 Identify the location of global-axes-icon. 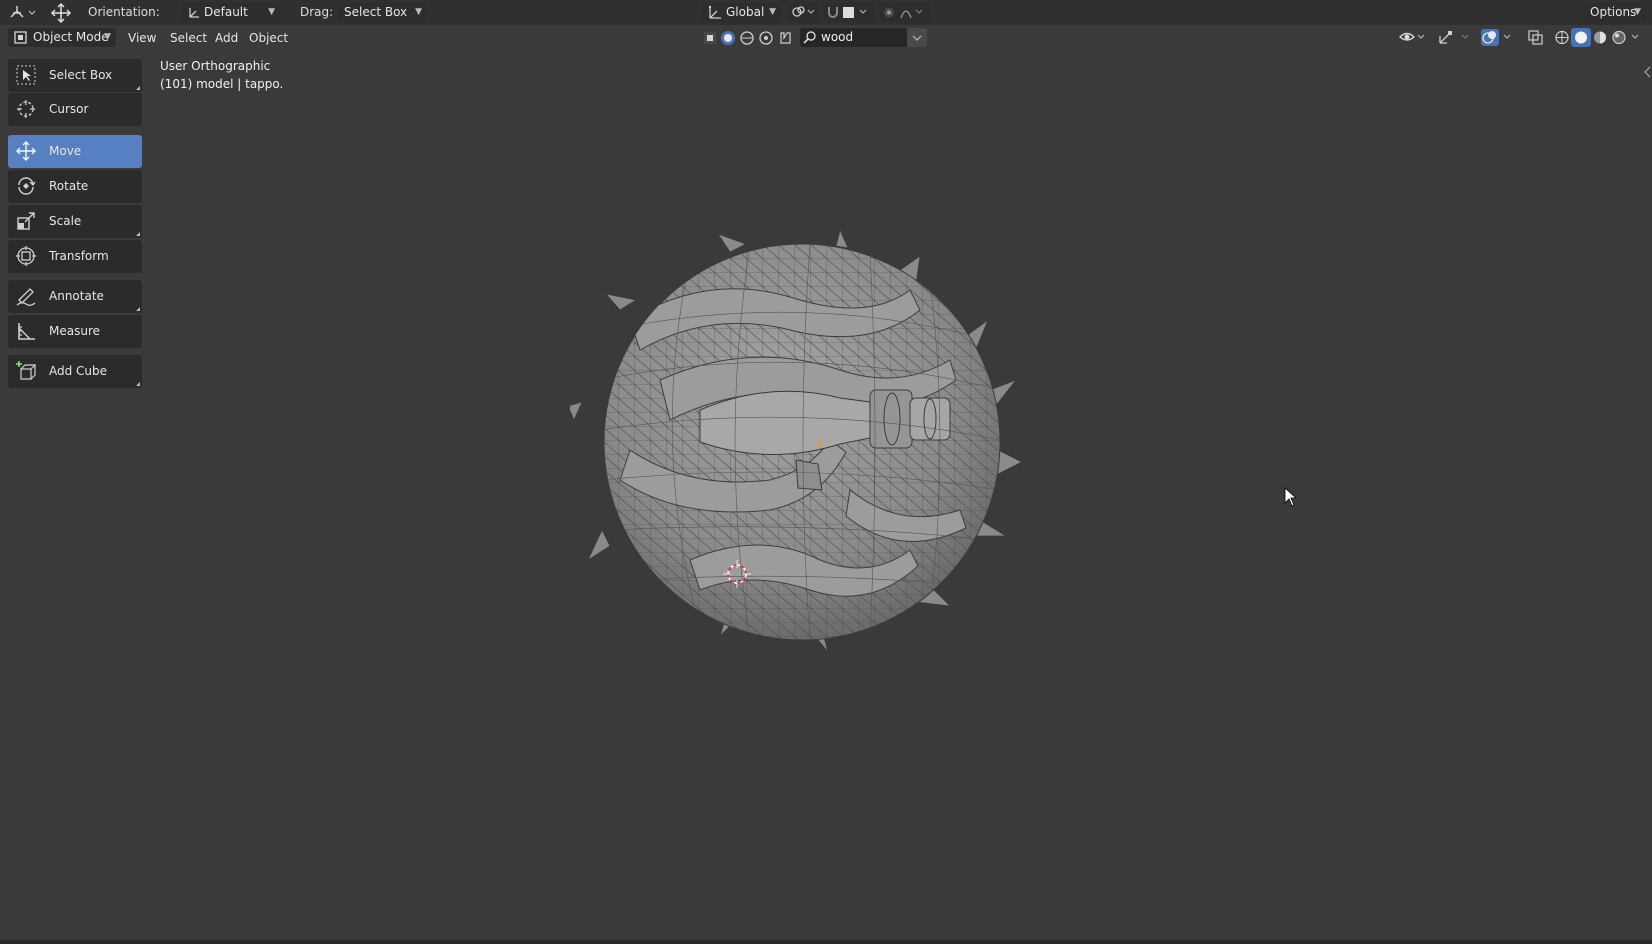
(714, 12).